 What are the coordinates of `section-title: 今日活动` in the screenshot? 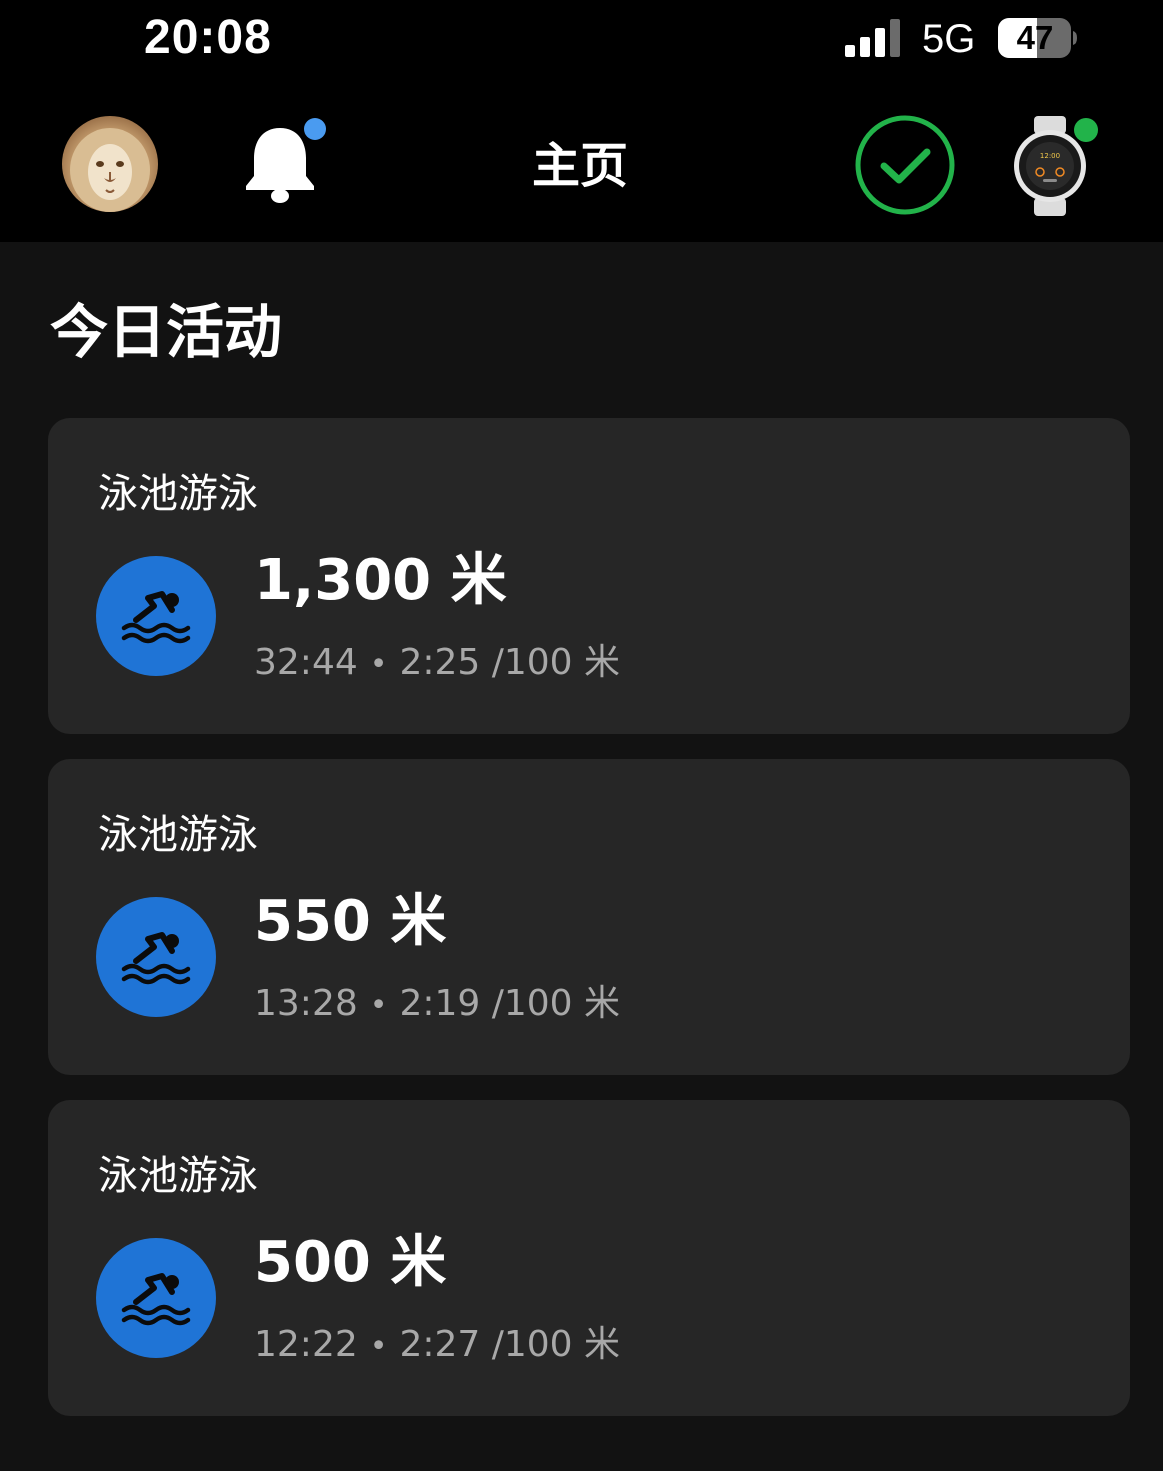 It's located at (166, 332).